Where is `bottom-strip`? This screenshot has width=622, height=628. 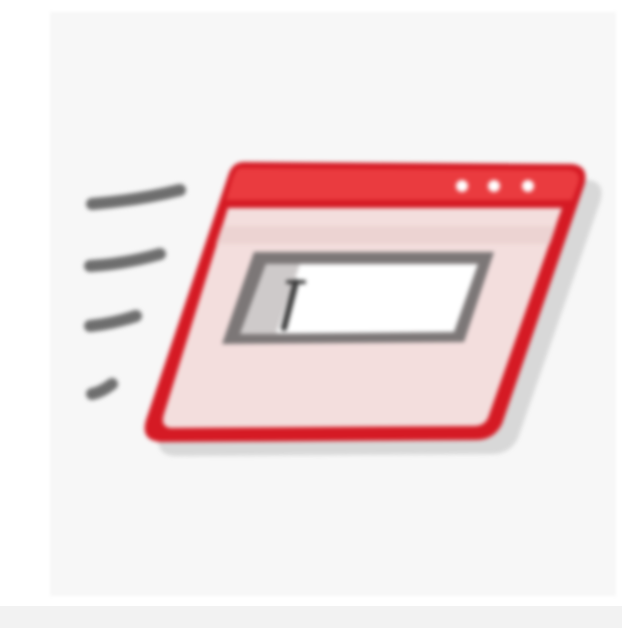 bottom-strip is located at coordinates (311, 617).